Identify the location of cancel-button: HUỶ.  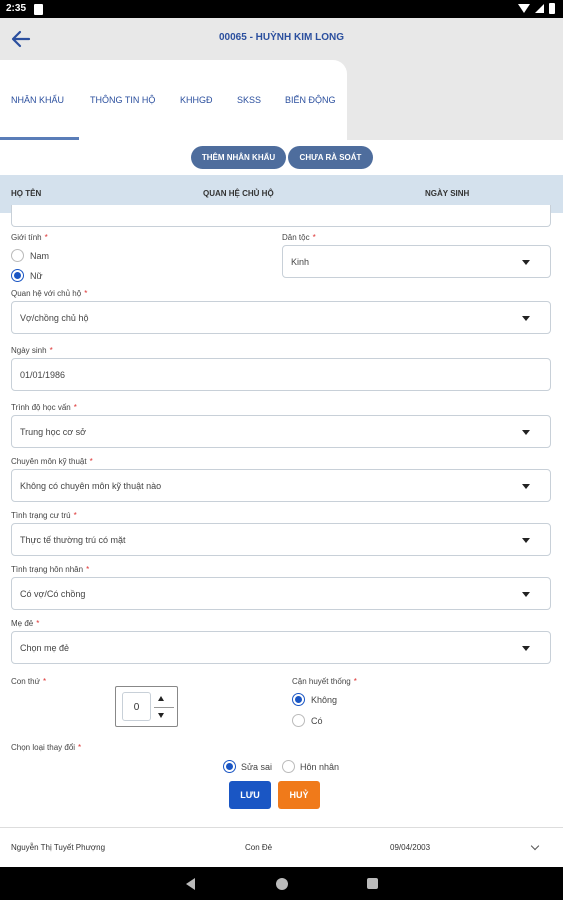
(299, 795).